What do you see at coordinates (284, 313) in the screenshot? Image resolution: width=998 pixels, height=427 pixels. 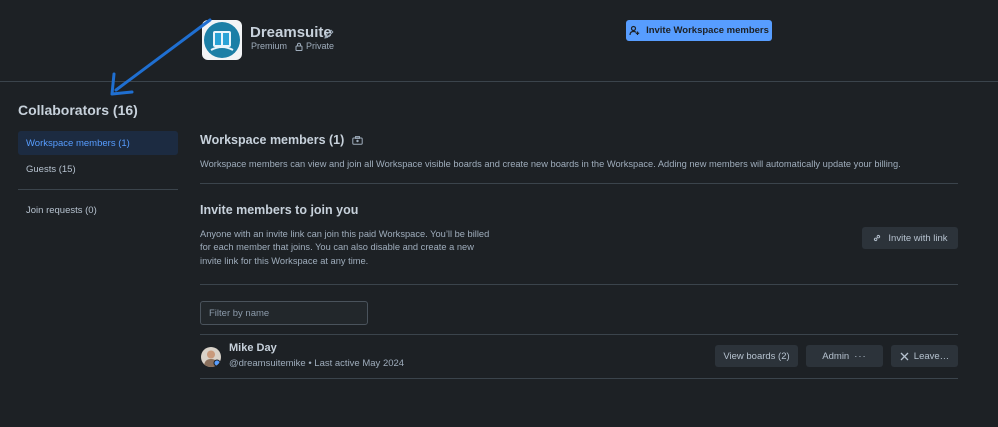 I see `filter-by-name-input` at bounding box center [284, 313].